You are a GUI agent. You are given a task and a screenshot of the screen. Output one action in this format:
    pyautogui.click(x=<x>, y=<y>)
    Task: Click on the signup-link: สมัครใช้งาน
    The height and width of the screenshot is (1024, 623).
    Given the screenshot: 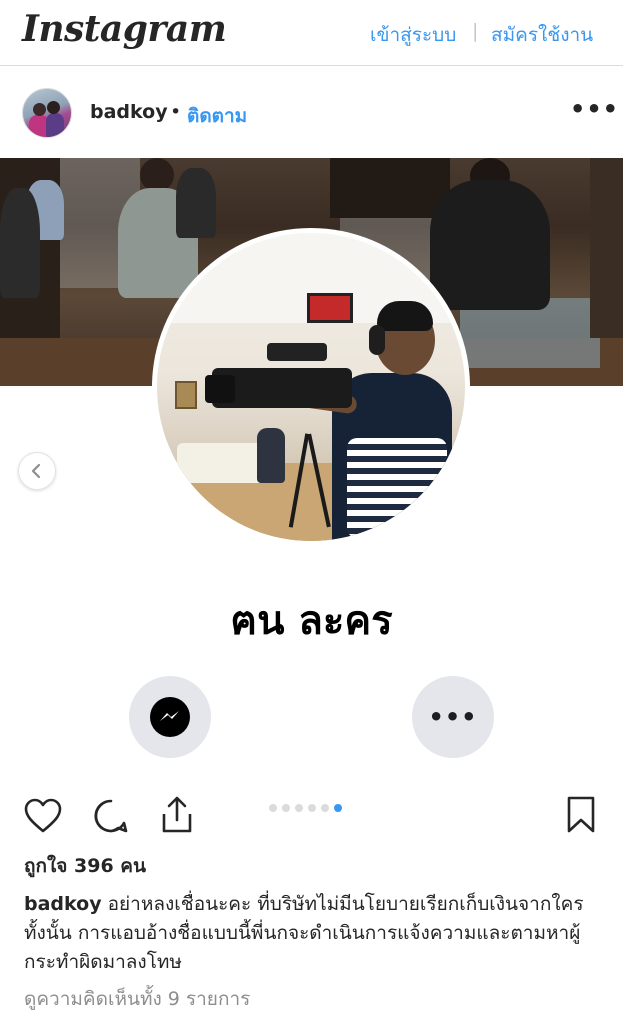 What is the action you would take?
    pyautogui.click(x=542, y=35)
    